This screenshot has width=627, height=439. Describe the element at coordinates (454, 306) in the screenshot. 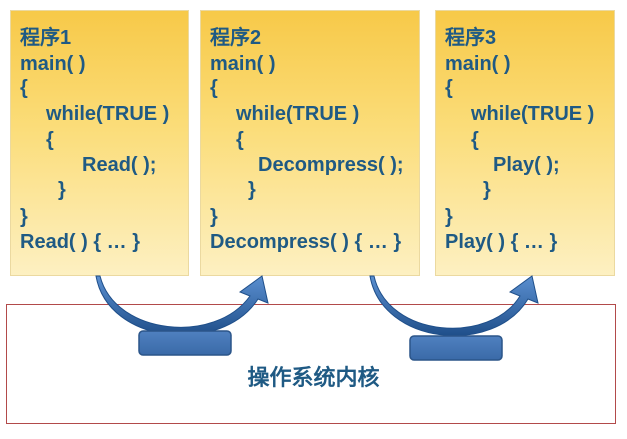

I see `curved-arrow-2-to-3-icon` at that location.